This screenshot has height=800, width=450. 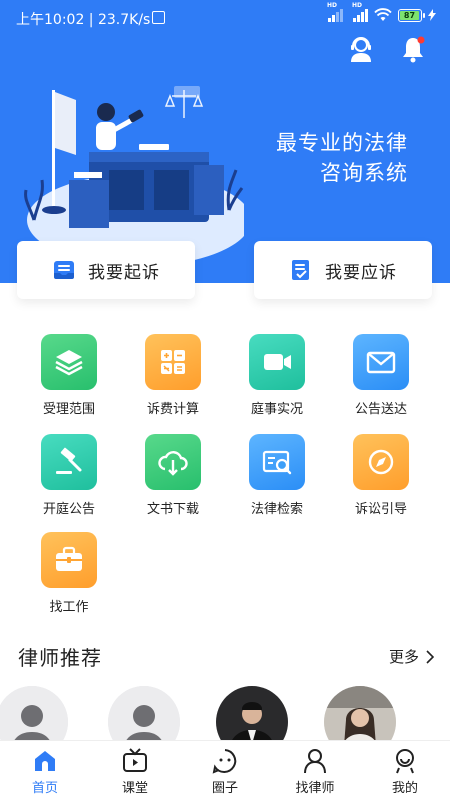 I want to click on status-bar: 上午10:02 | 23.7K/s HD HD 87, so click(x=225, y=18).